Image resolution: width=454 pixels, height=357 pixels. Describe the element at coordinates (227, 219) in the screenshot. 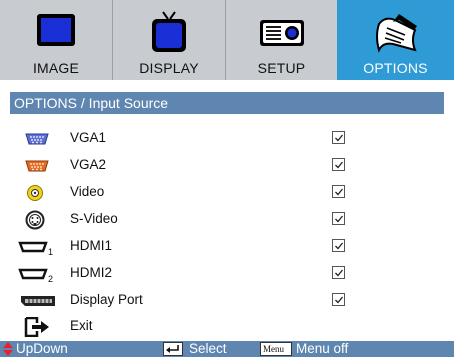

I see `source-row-s-video: S-Video` at that location.